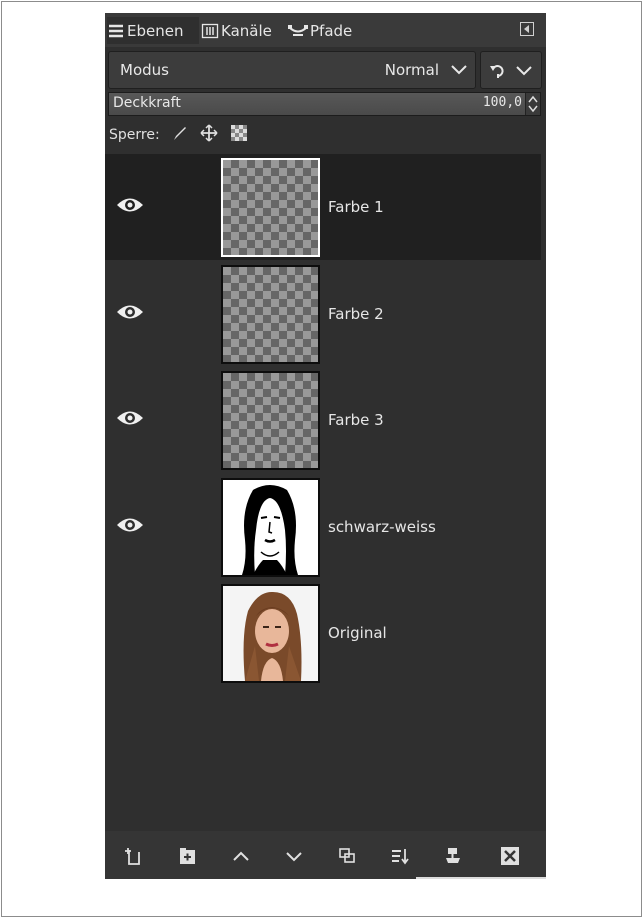 The image size is (644, 919). What do you see at coordinates (294, 856) in the screenshot?
I see `lower-layer-icon` at bounding box center [294, 856].